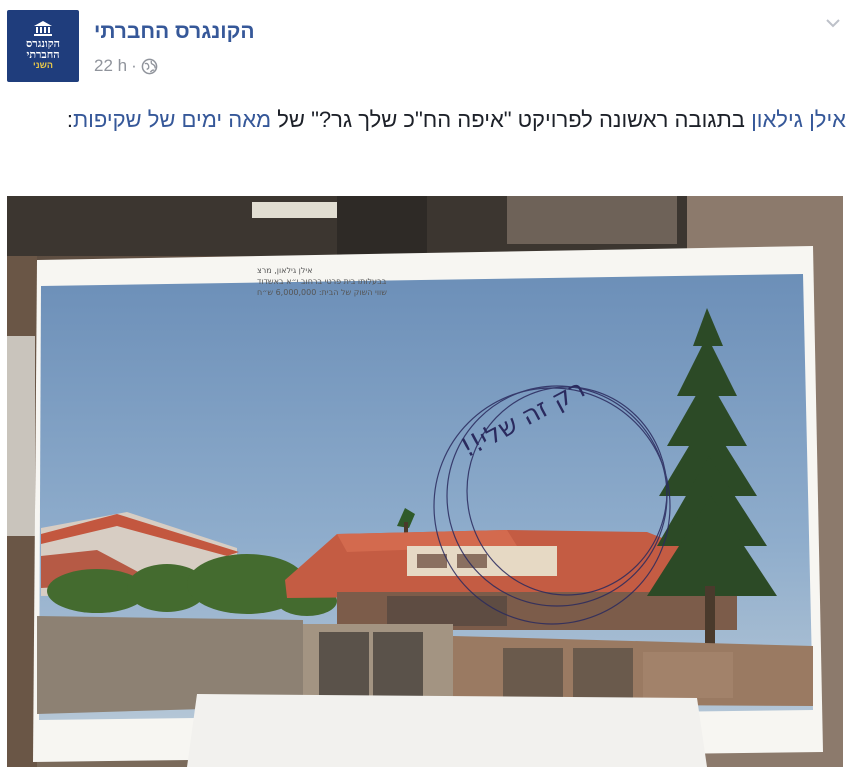  Describe the element at coordinates (149, 66) in the screenshot. I see `globe-icon` at that location.